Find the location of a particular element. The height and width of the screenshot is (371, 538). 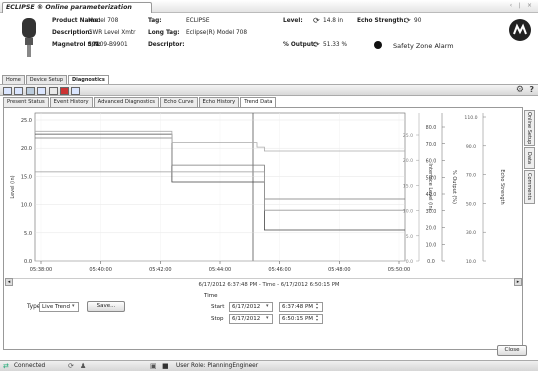

start-label: Start is located at coordinates (218, 307).